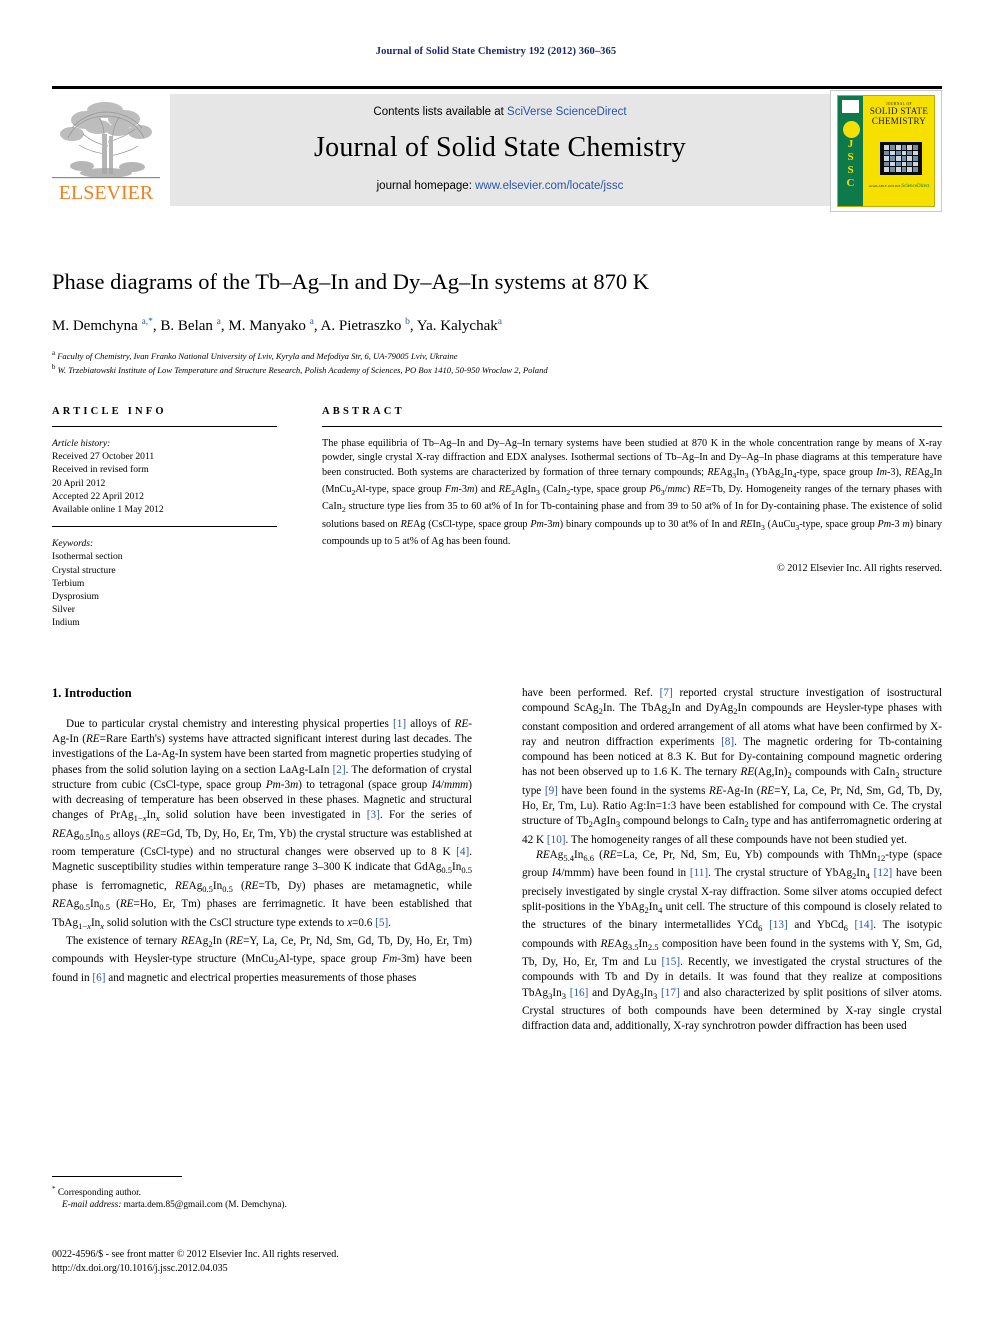  Describe the element at coordinates (92, 1205) in the screenshot. I see `email-label: E-mail address:` at that location.